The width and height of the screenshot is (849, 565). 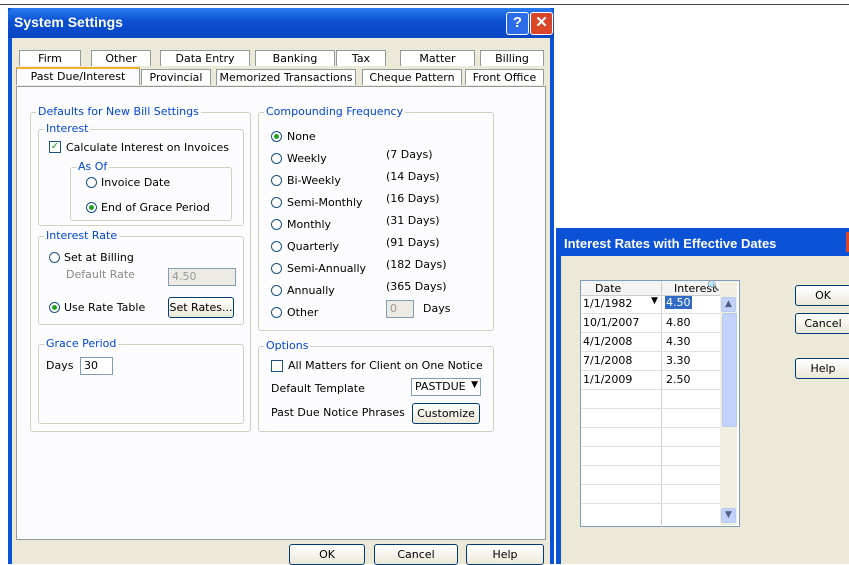 What do you see at coordinates (141, 384) in the screenshot?
I see `grace-period-group` at bounding box center [141, 384].